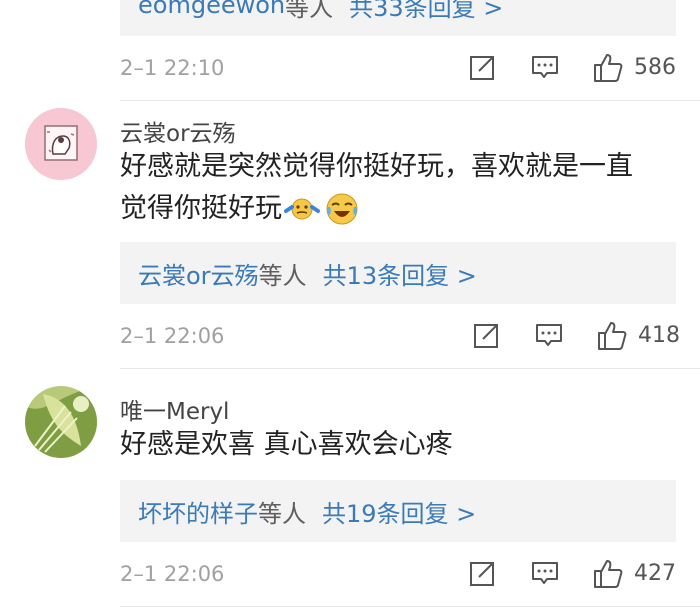  I want to click on like-count: 586, so click(655, 67).